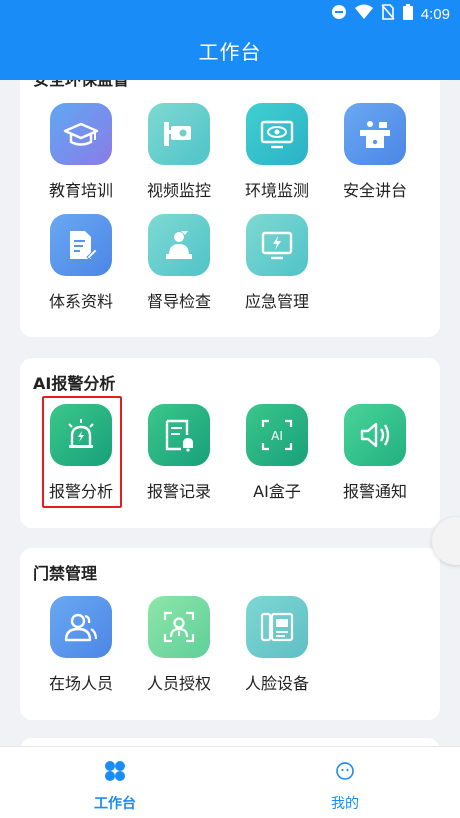  I want to click on face-scan-user-icon, so click(179, 627).